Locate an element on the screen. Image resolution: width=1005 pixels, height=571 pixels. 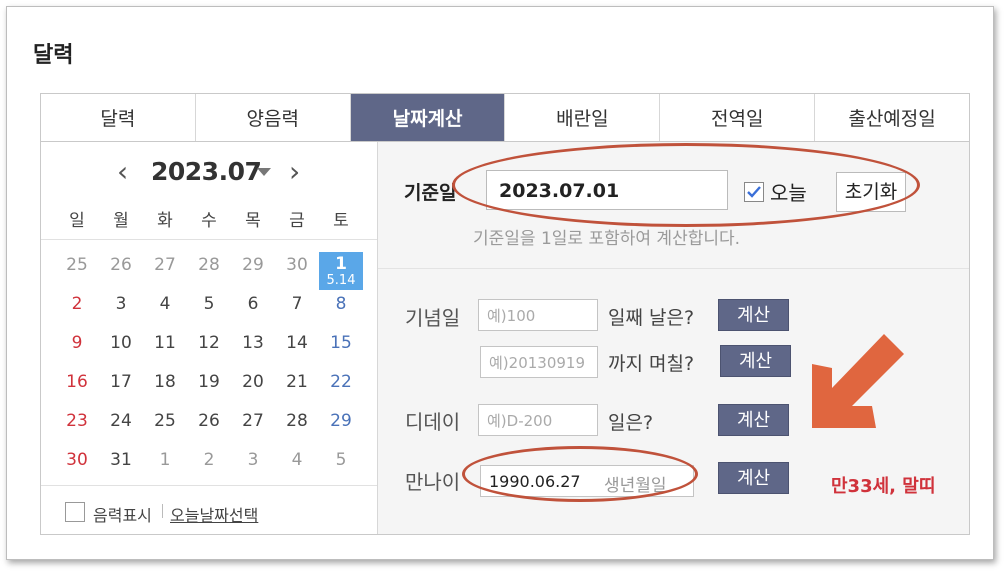
day-cell: 17 is located at coordinates (121, 382).